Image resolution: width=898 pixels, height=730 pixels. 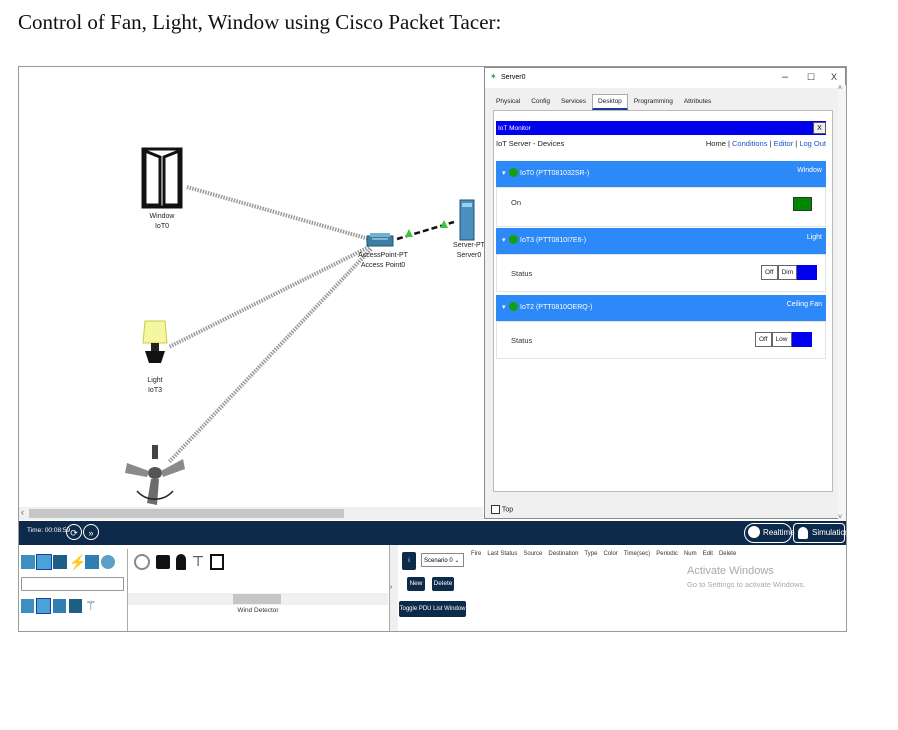 I want to click on top-checkbox-row: Top, so click(x=502, y=509).